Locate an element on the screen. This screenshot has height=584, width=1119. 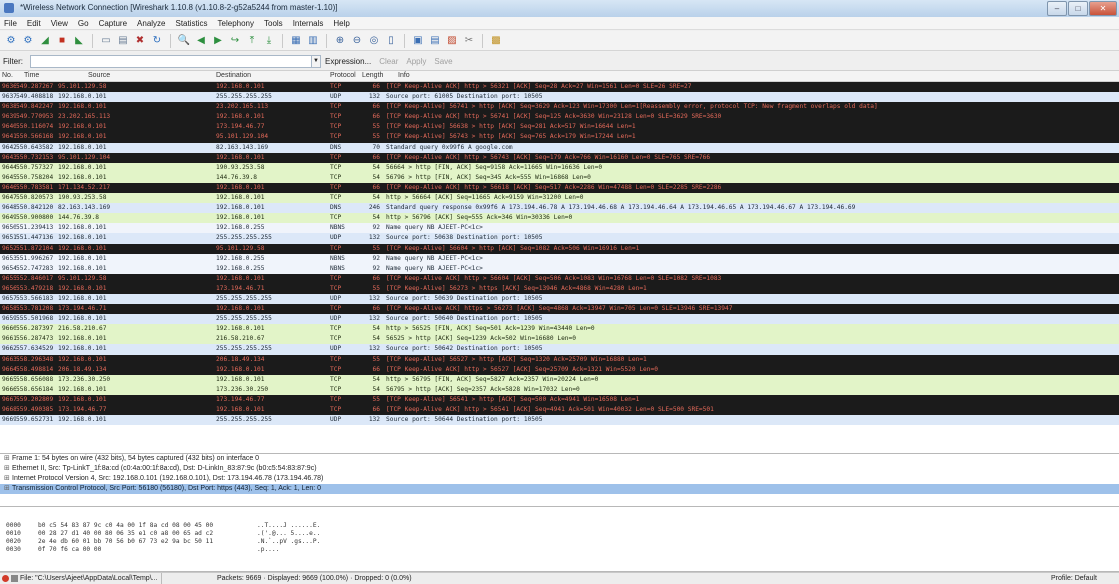
apply-button: Apply is located at coordinates (416, 61).